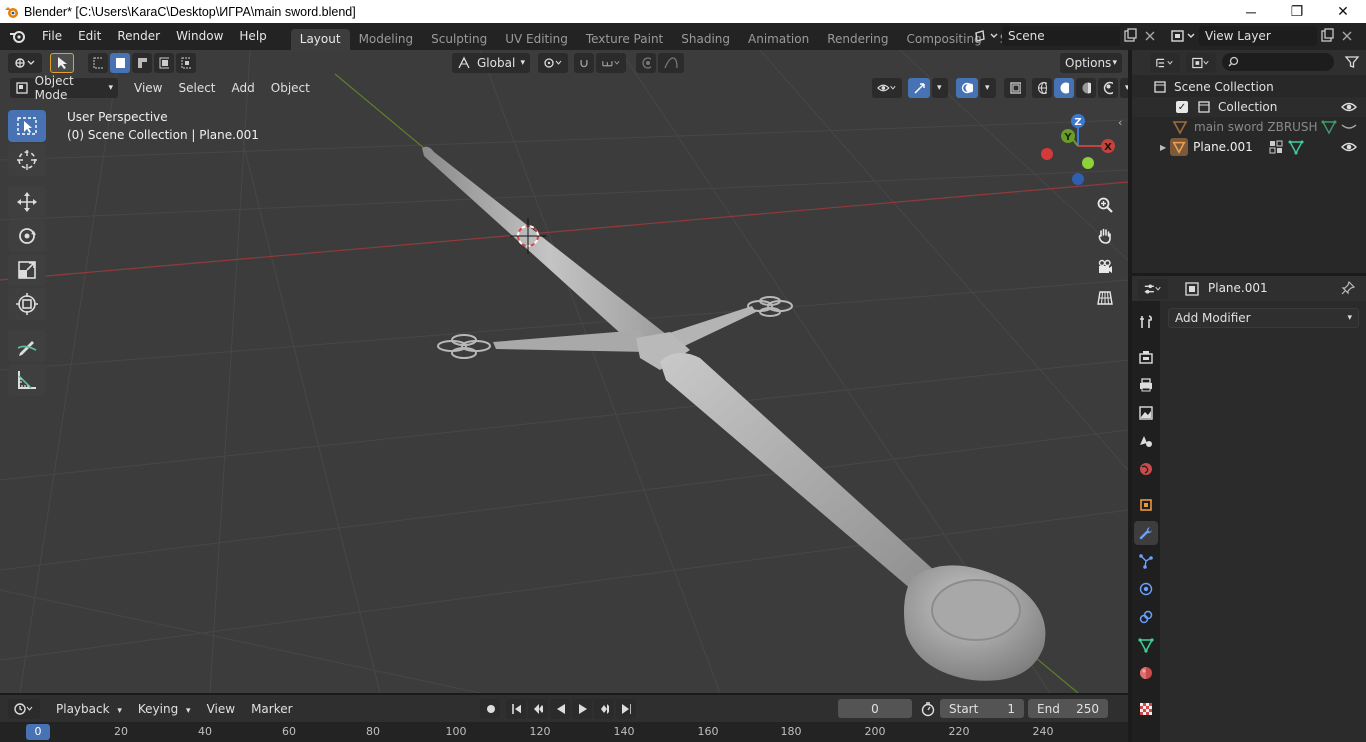 The image size is (1366, 742). What do you see at coordinates (604, 709) in the screenshot?
I see `jump-next-keyframe-button` at bounding box center [604, 709].